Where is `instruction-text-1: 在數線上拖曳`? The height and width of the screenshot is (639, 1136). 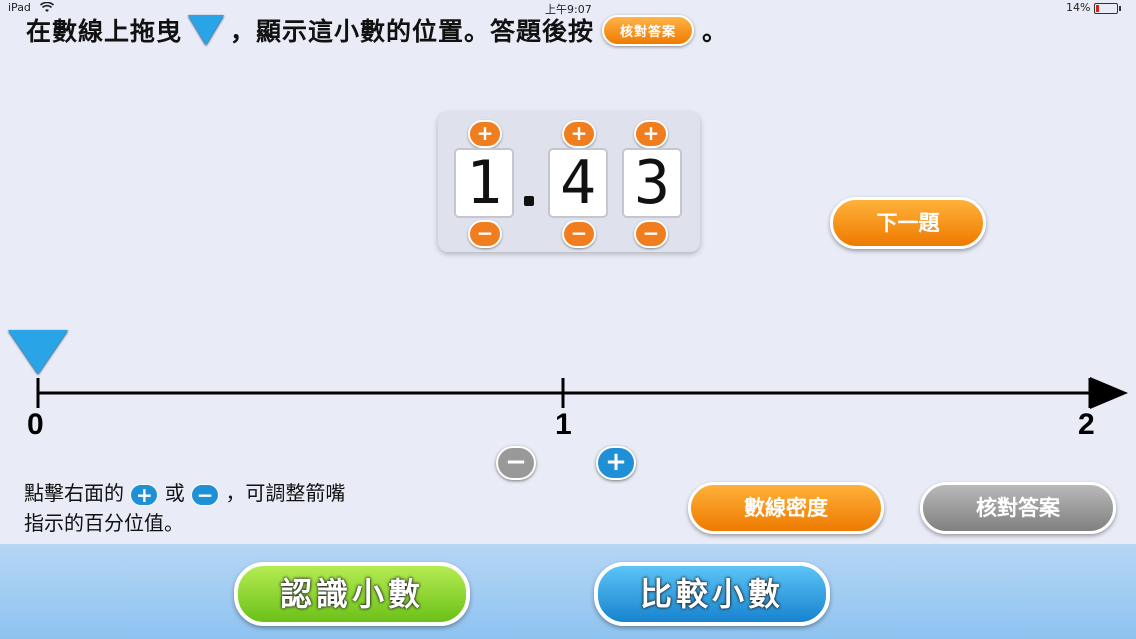
instruction-text-1: 在數線上拖曳 is located at coordinates (104, 31).